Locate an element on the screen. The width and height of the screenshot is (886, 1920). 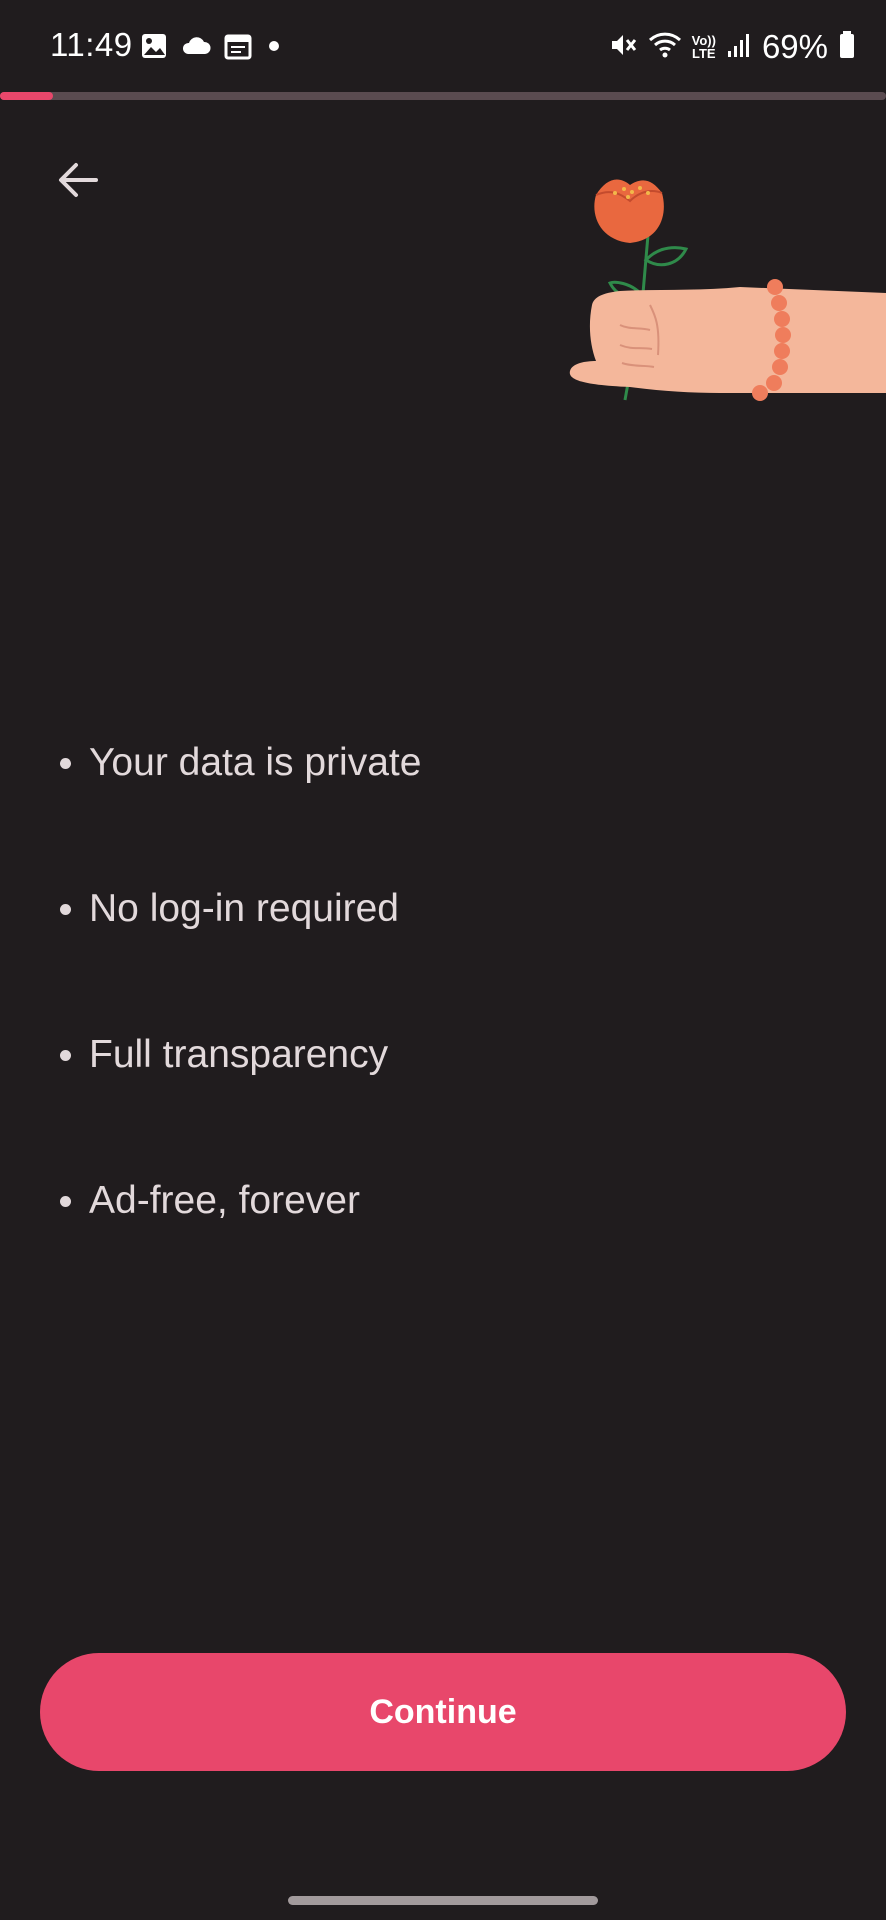
feature-item-transparency: Full transparency is located at coordinates (240, 1055).